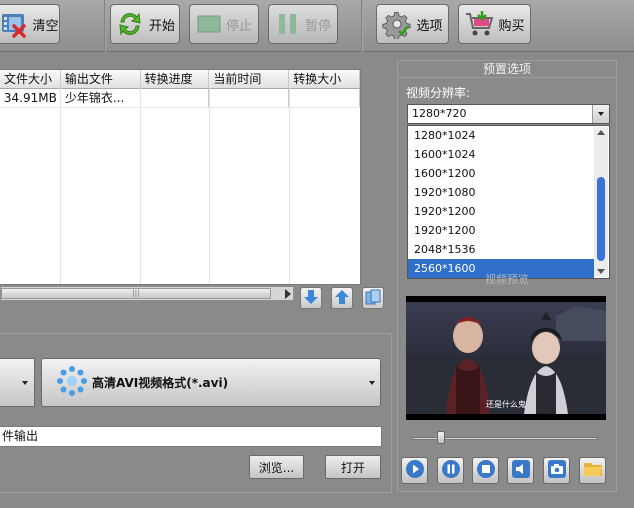  Describe the element at coordinates (601, 132) in the screenshot. I see `scroll-up-arrow` at that location.